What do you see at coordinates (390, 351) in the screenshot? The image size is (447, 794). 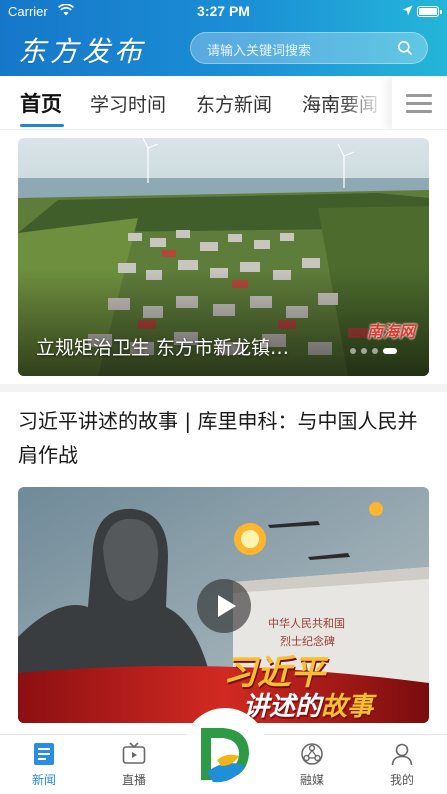 I see `carousel-dot-active` at bounding box center [390, 351].